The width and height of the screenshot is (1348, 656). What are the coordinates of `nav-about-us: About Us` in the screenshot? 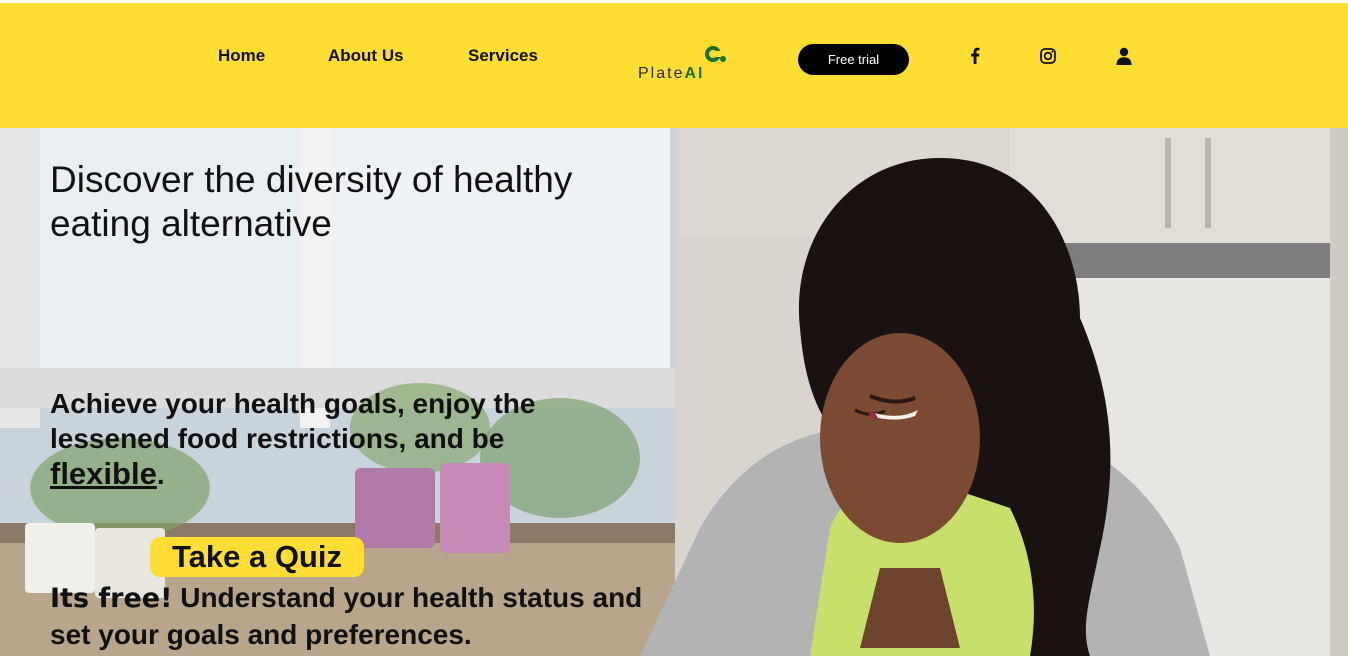 It's located at (366, 56).